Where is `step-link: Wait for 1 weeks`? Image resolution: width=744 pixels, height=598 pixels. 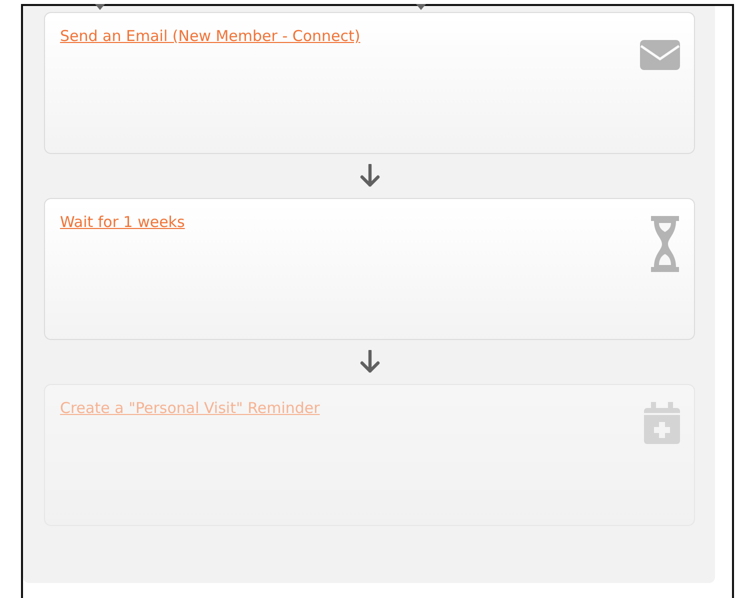
step-link: Wait for 1 weeks is located at coordinates (122, 222).